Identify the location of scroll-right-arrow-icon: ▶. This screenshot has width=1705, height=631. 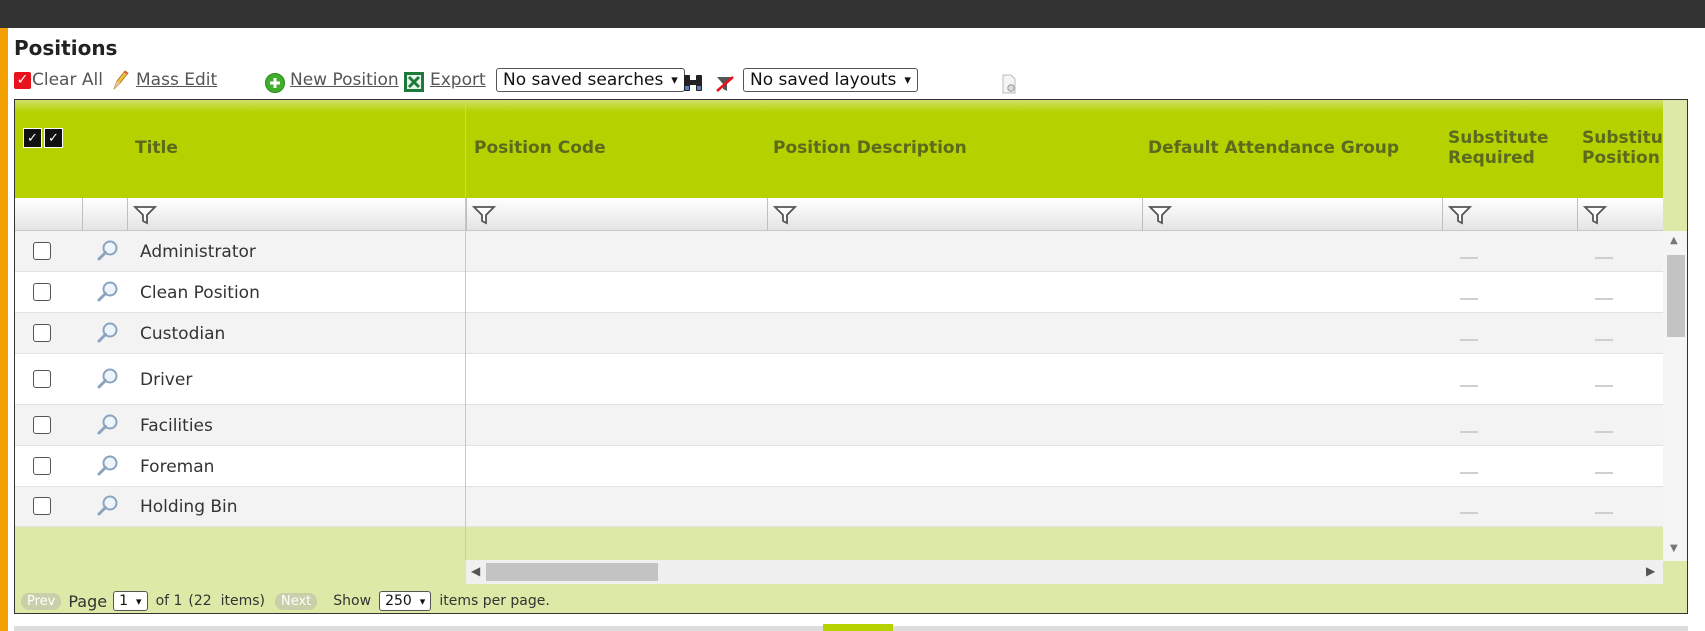
(1650, 571).